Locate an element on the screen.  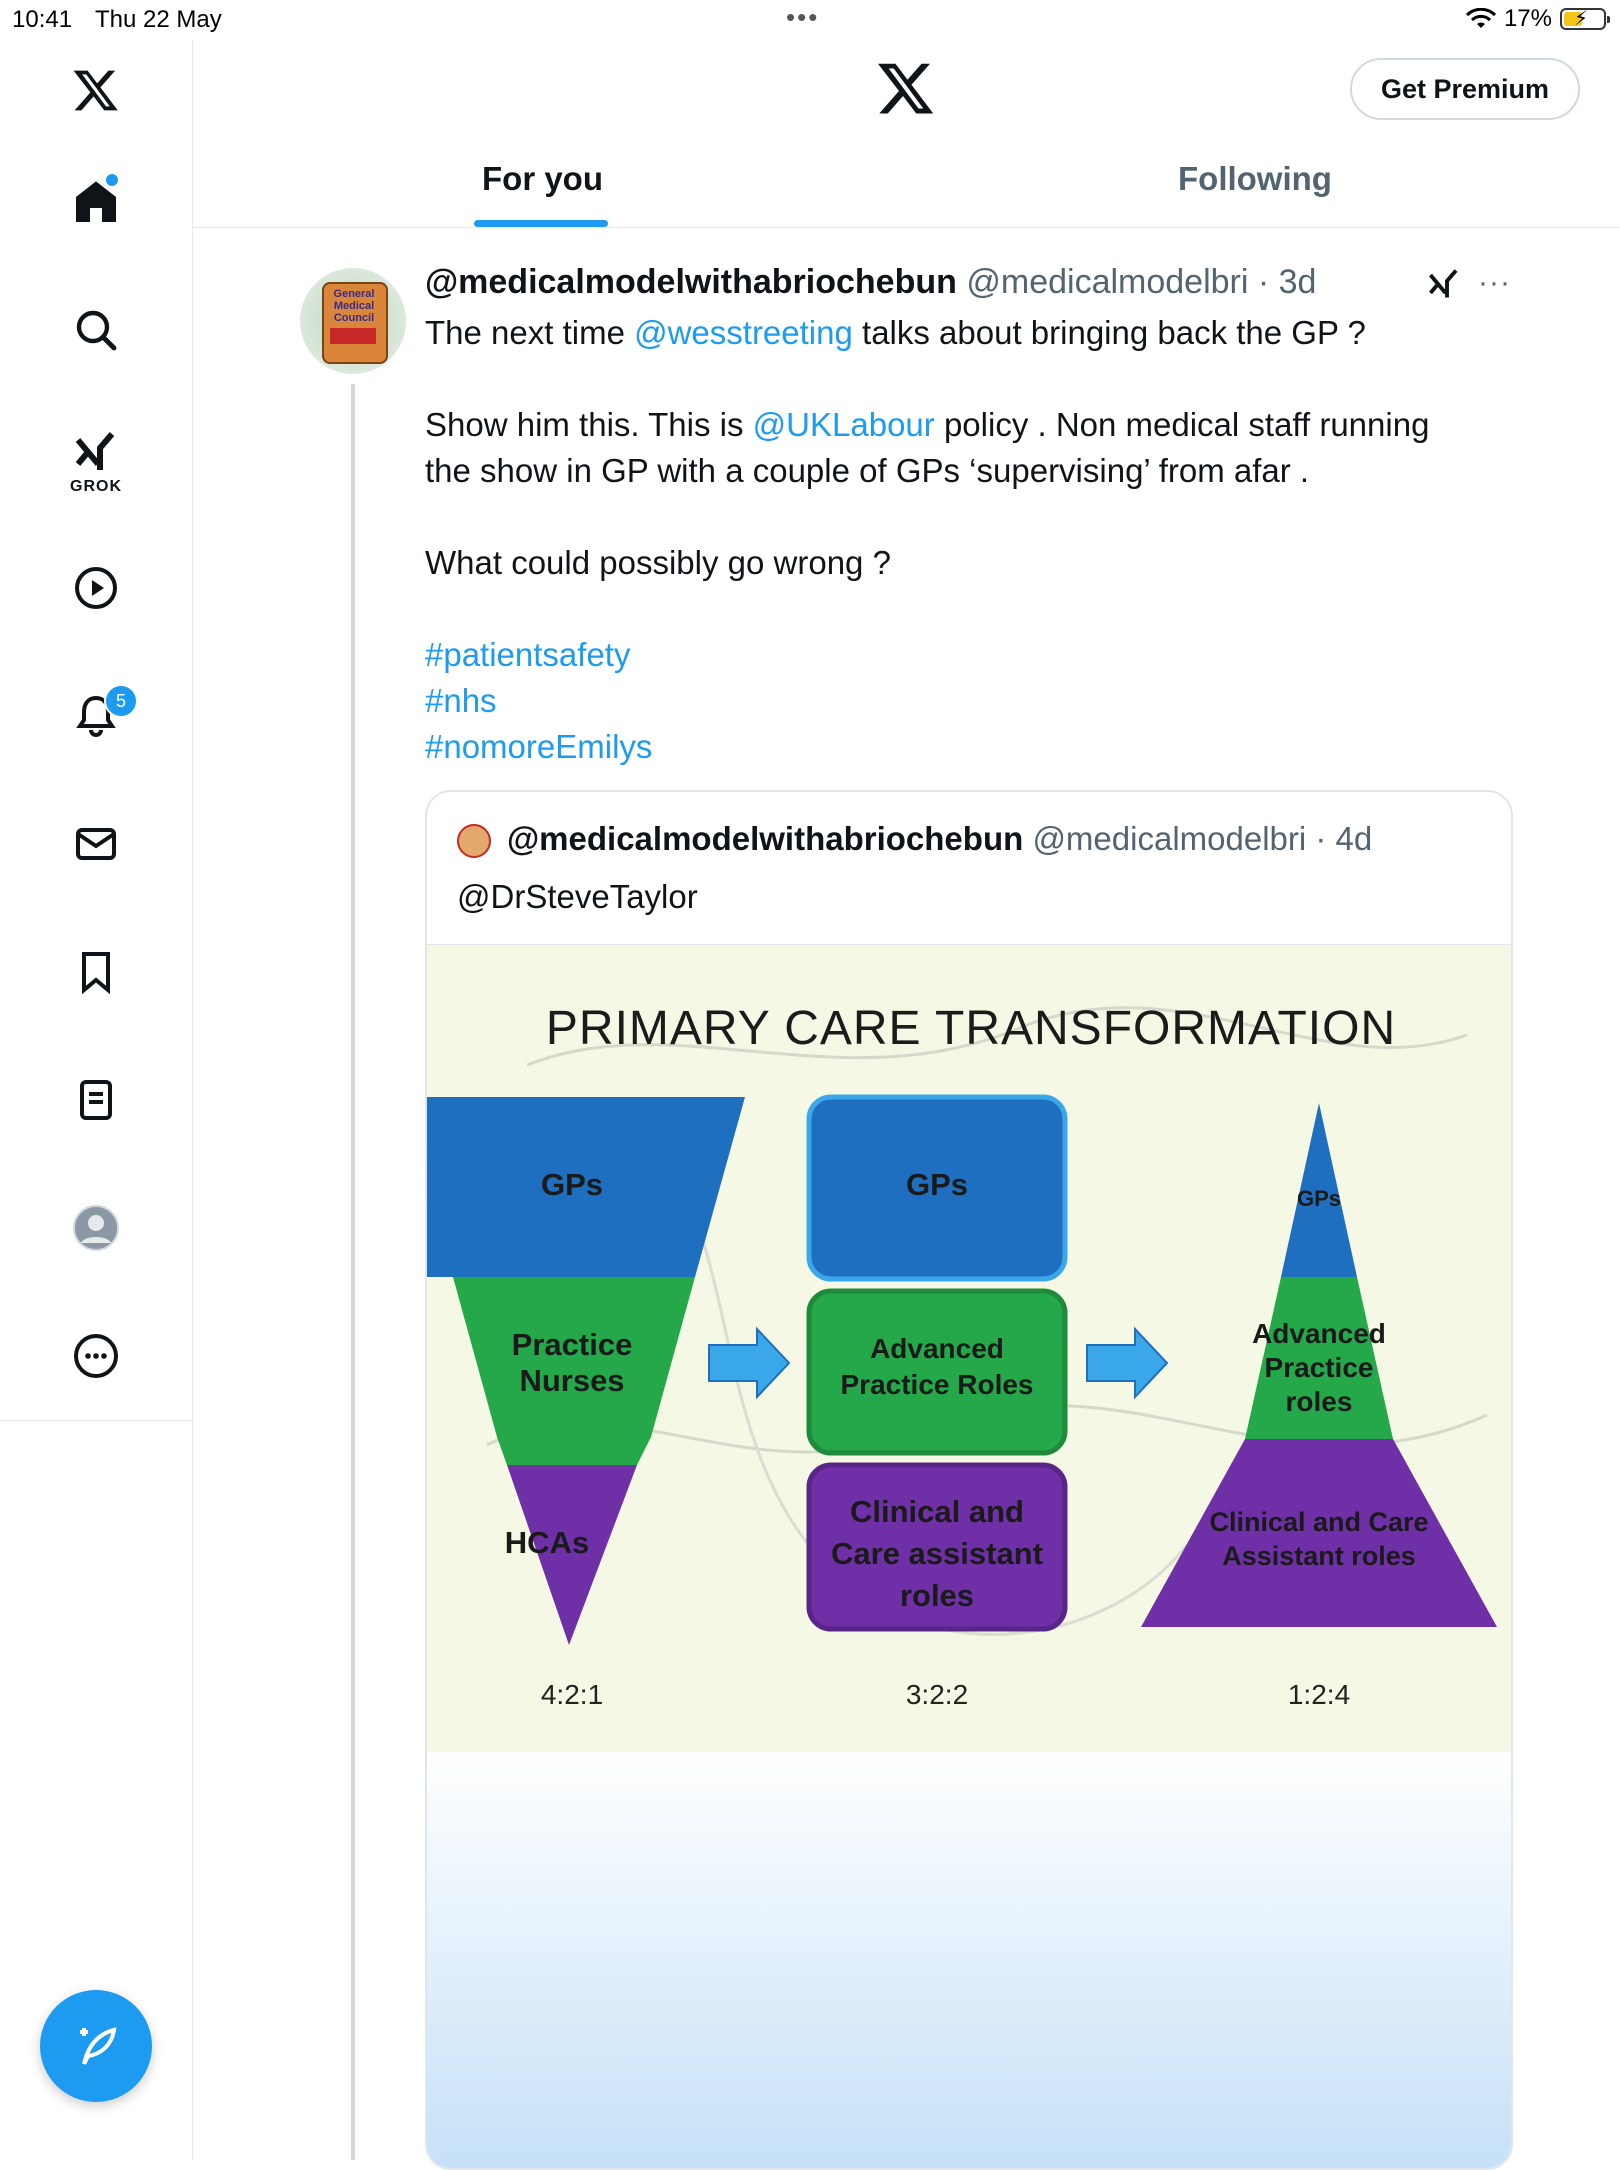
search-icon is located at coordinates (96, 330).